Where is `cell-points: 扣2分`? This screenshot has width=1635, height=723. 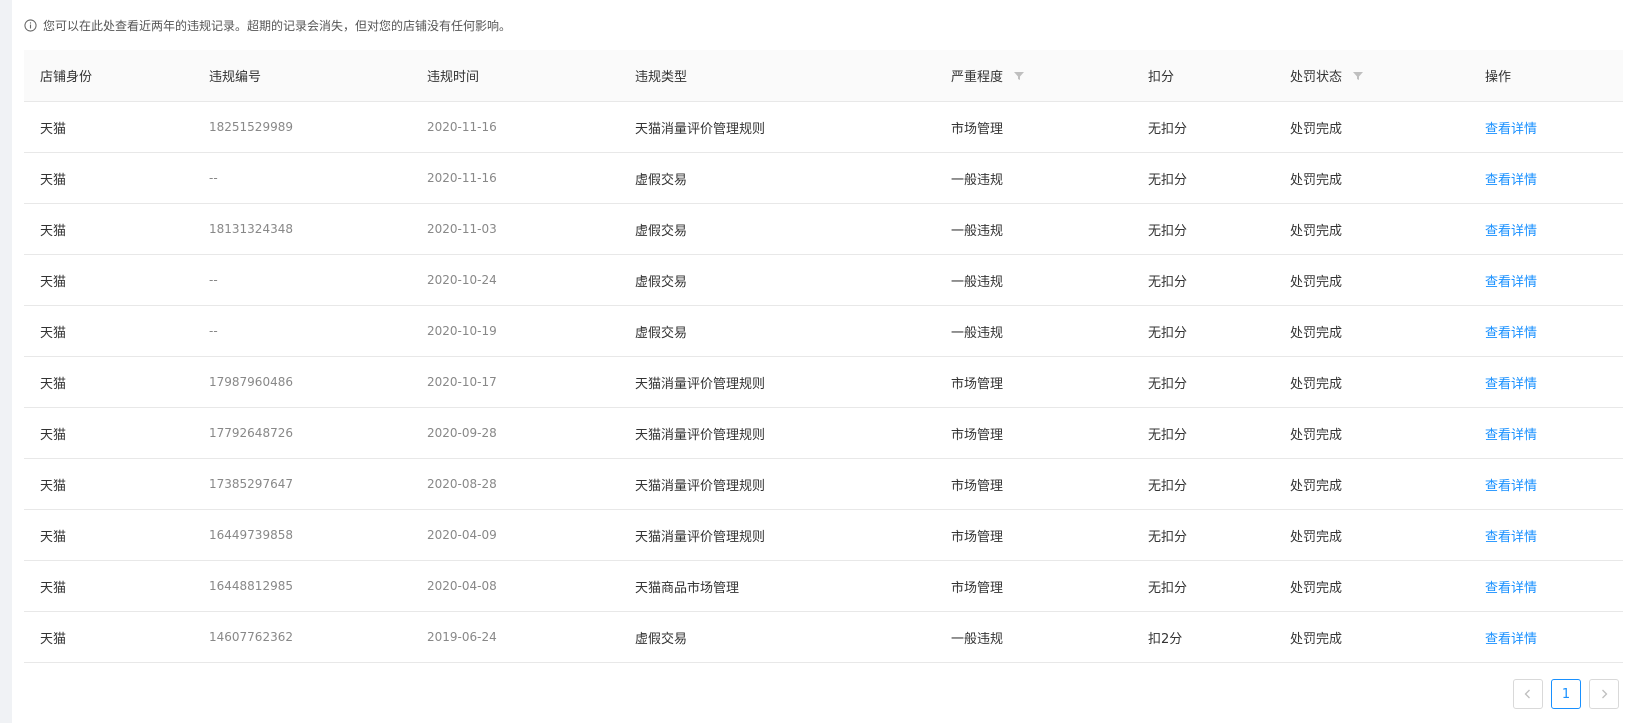 cell-points: 扣2分 is located at coordinates (1165, 639).